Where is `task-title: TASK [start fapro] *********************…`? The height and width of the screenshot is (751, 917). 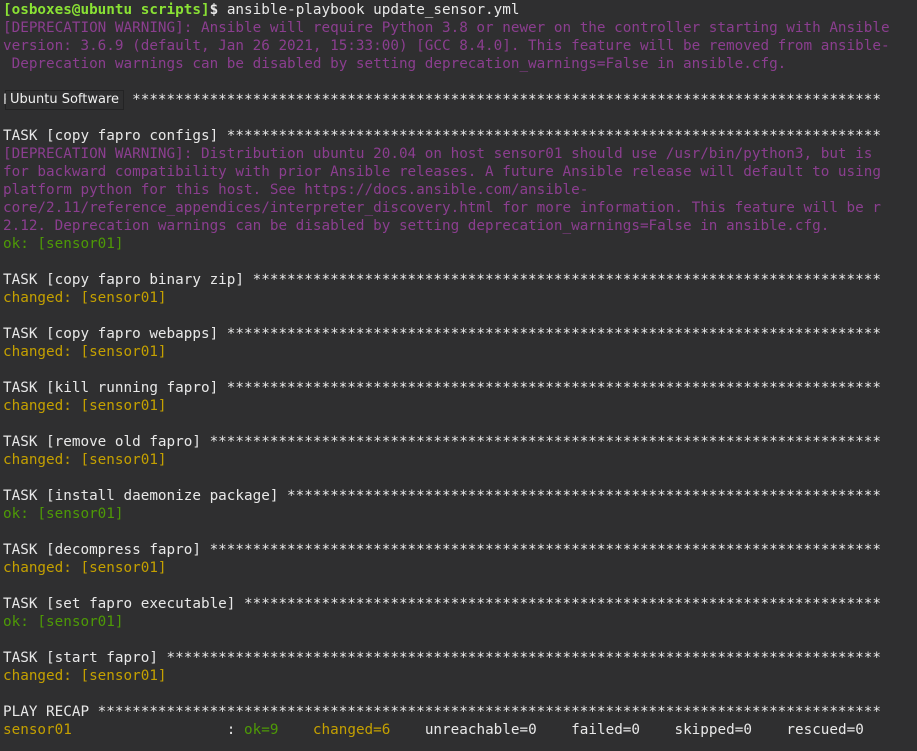
task-title: TASK [start fapro] *********************… is located at coordinates (442, 658).